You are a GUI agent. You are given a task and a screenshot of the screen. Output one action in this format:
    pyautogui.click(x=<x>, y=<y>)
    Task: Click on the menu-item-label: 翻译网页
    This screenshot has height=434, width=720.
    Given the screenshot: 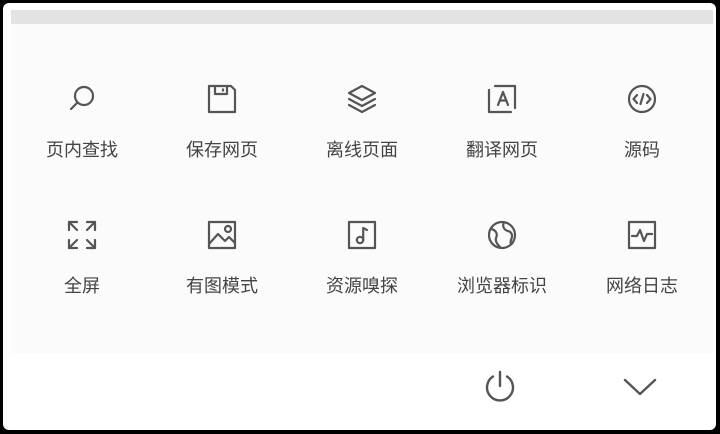 What is the action you would take?
    pyautogui.click(x=502, y=150)
    